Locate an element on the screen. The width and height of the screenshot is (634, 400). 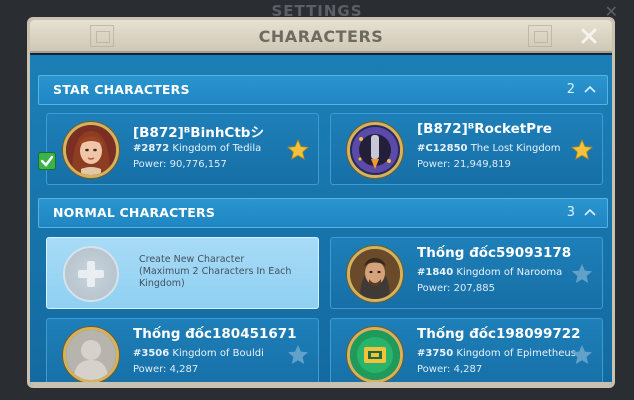
section-count: 2 is located at coordinates (570, 89).